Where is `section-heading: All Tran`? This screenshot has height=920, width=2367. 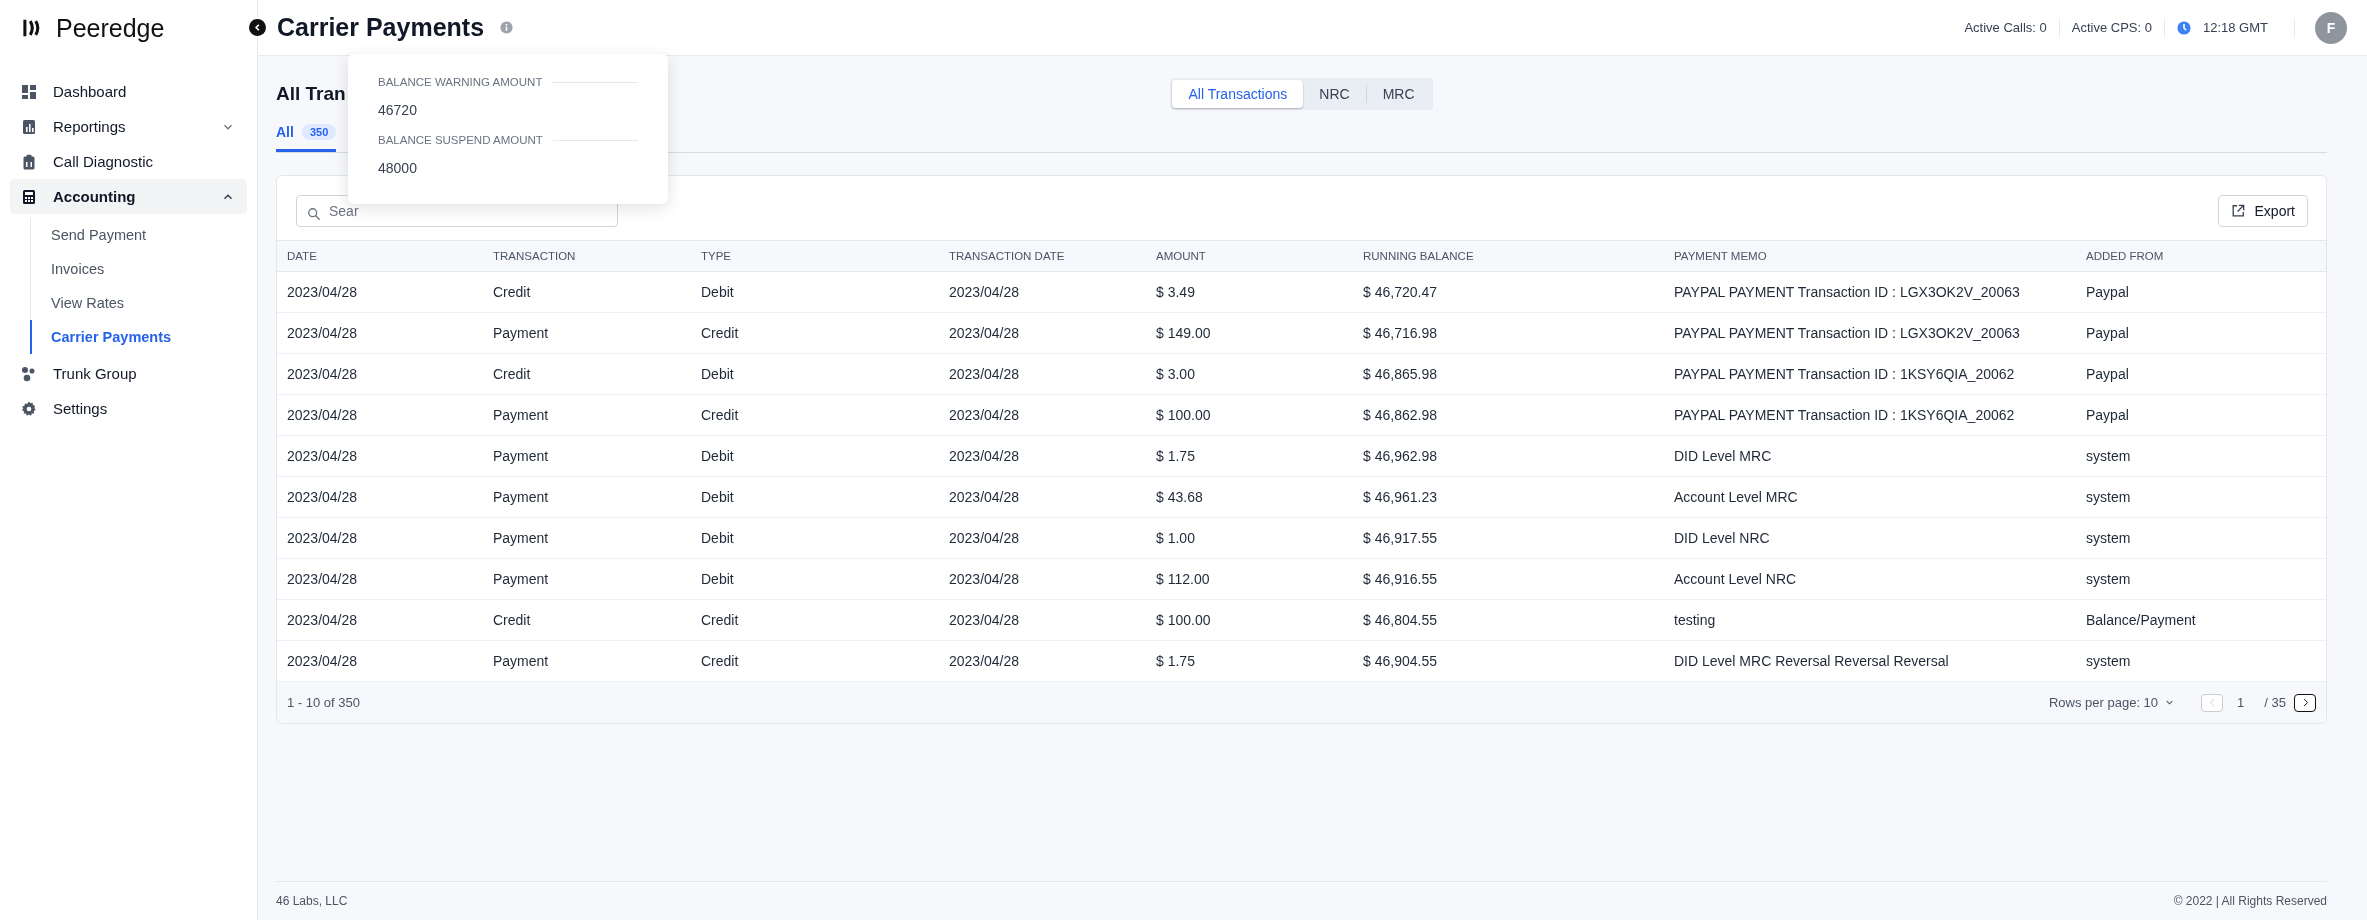
section-heading: All Tran is located at coordinates (311, 94).